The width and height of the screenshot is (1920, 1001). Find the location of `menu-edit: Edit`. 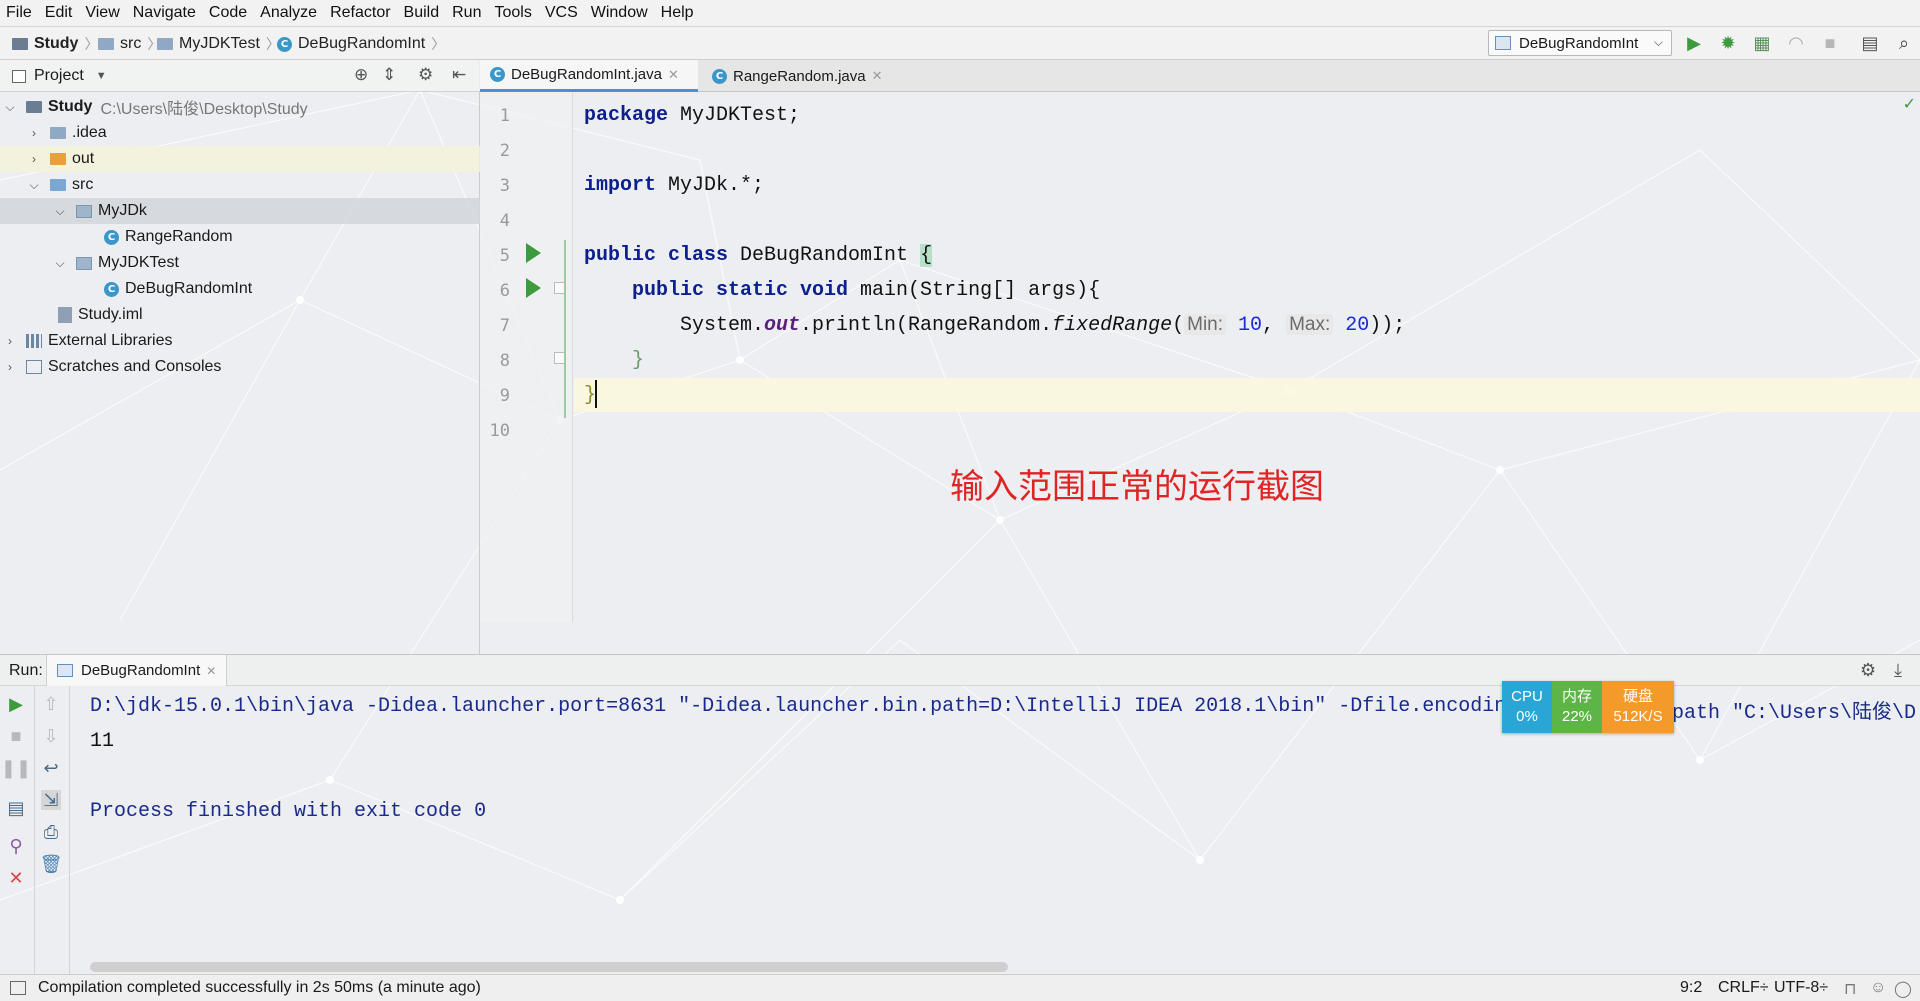

menu-edit: Edit is located at coordinates (59, 13).